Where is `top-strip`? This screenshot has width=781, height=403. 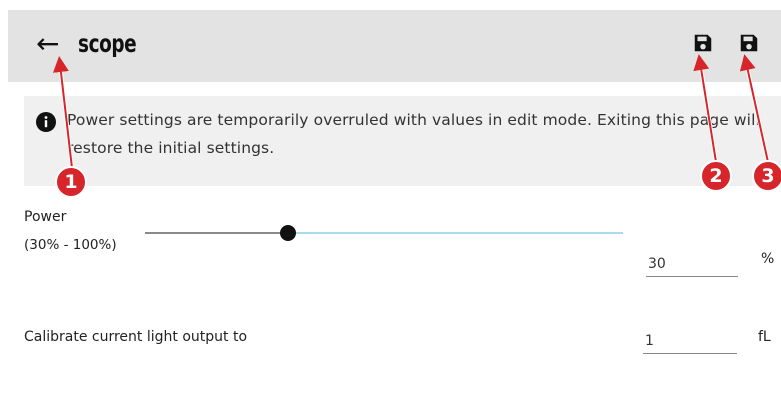
top-strip is located at coordinates (390, 5).